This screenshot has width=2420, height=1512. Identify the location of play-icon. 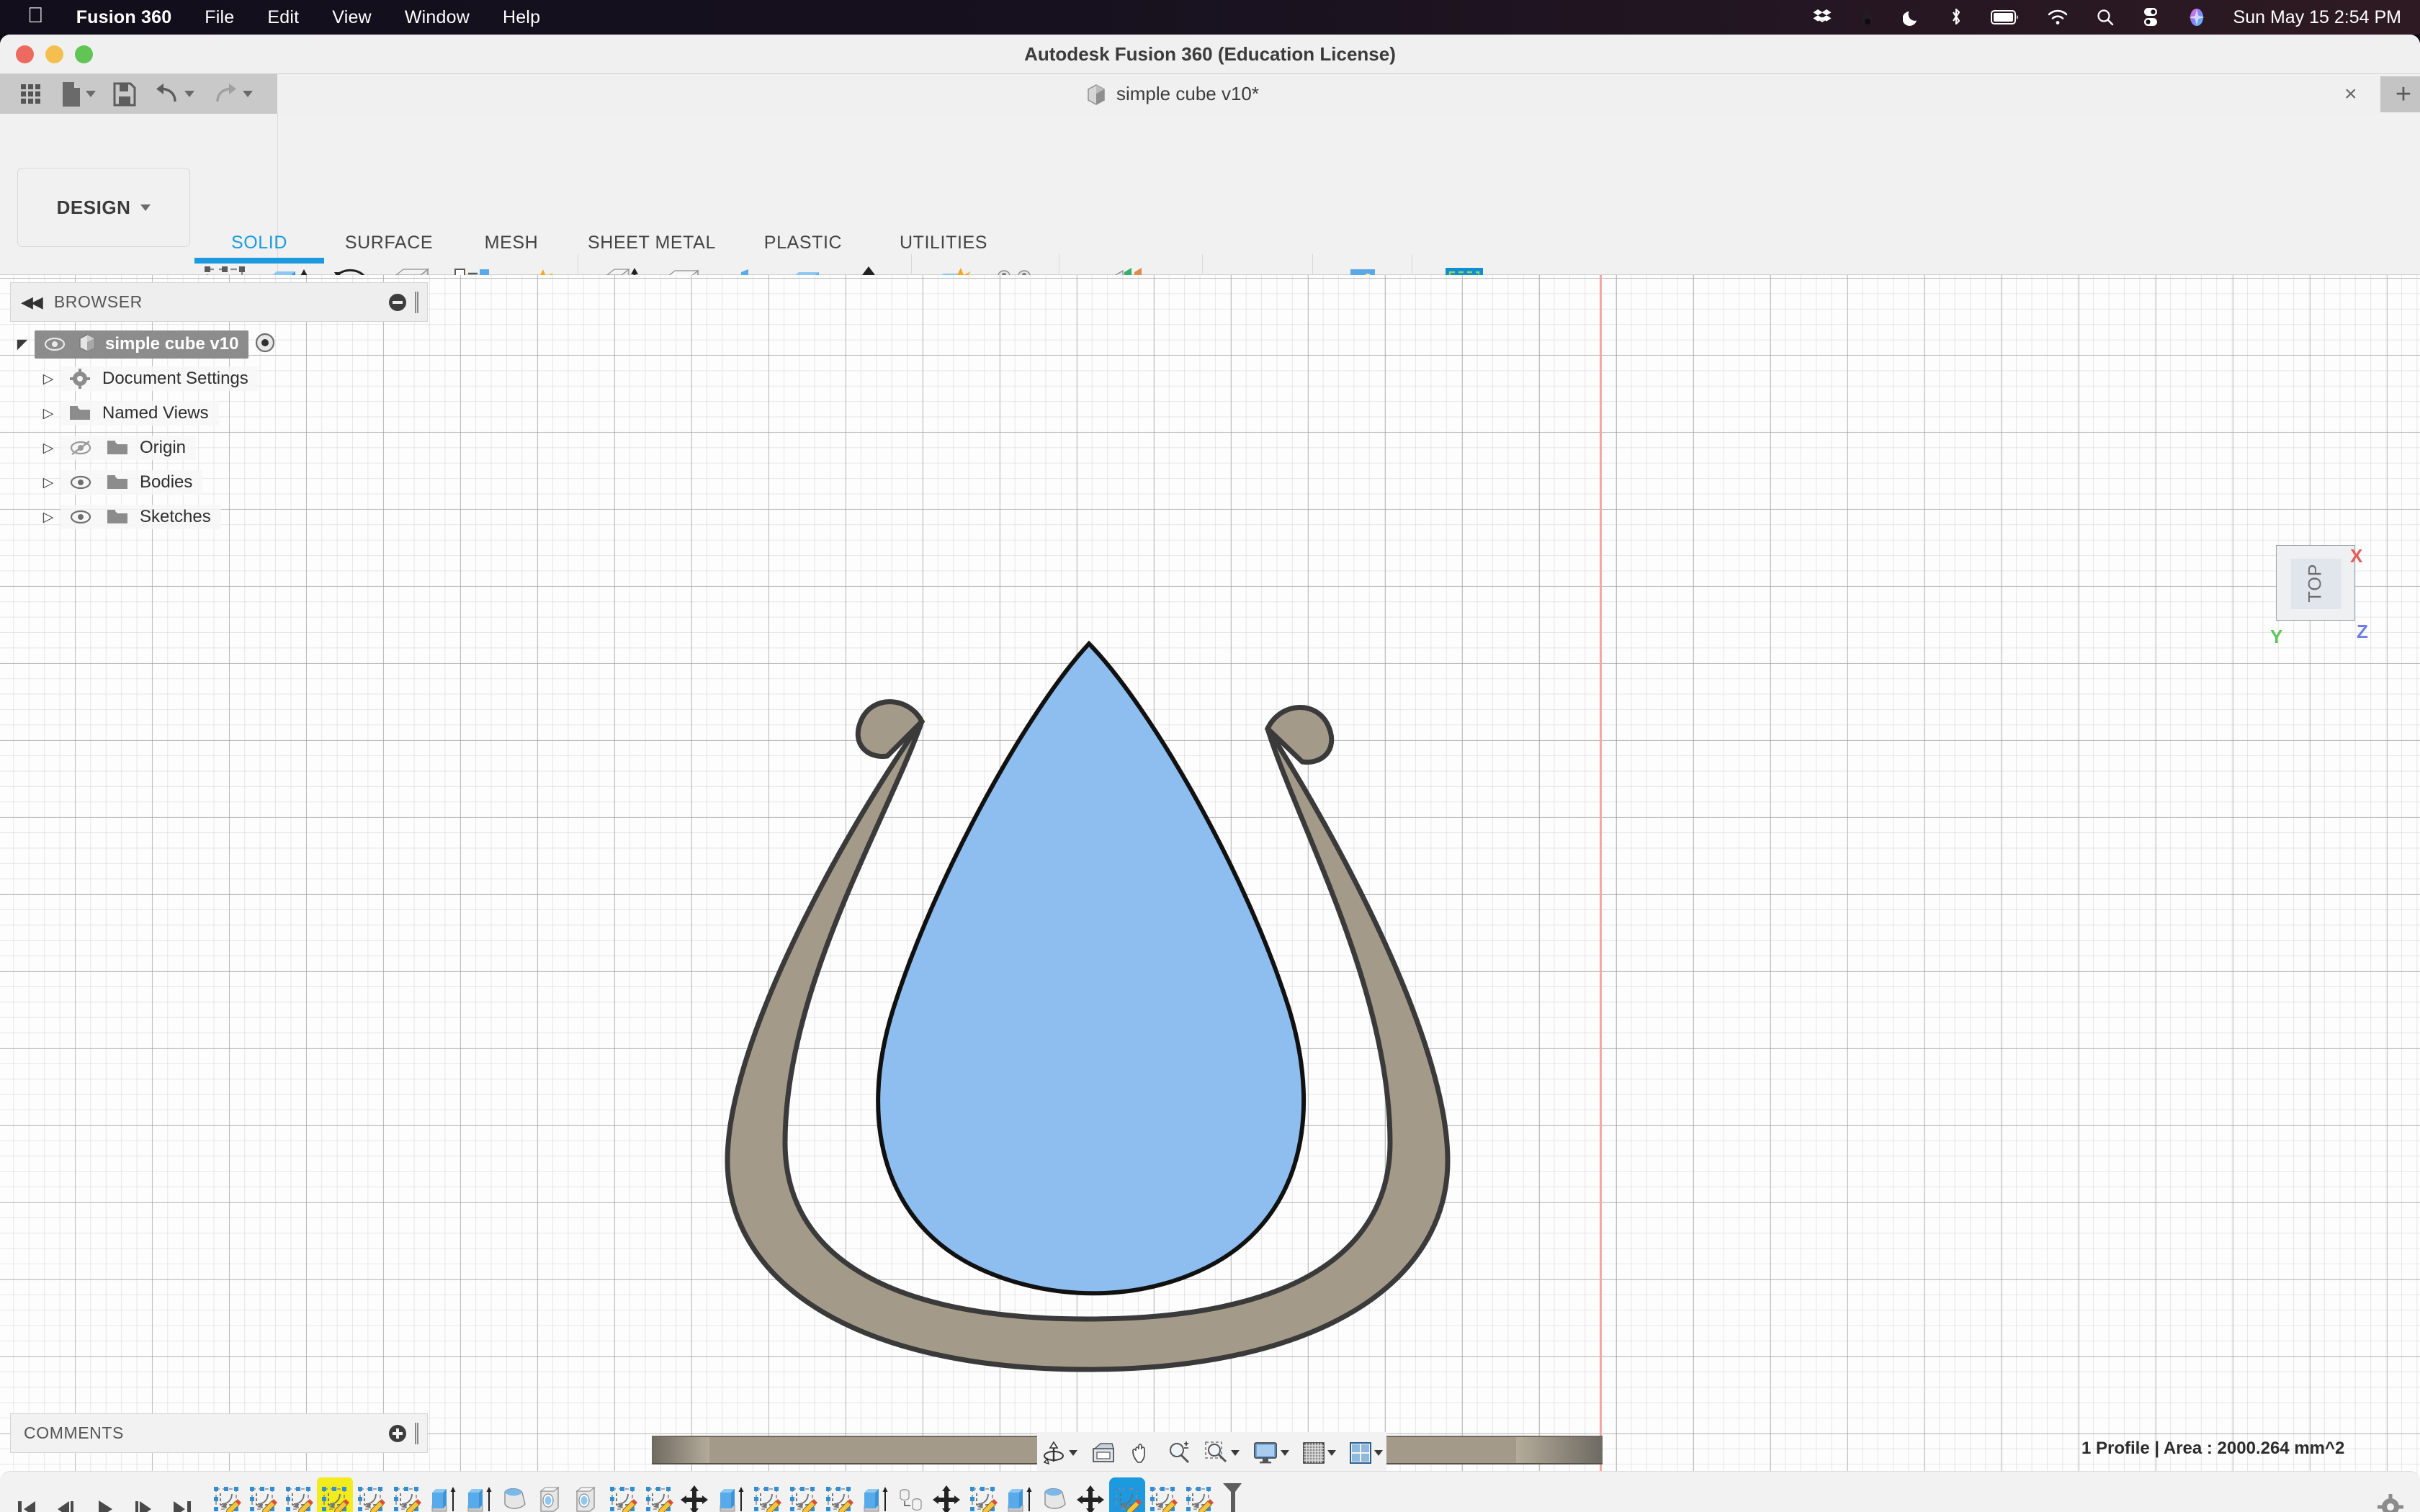
(104, 1500).